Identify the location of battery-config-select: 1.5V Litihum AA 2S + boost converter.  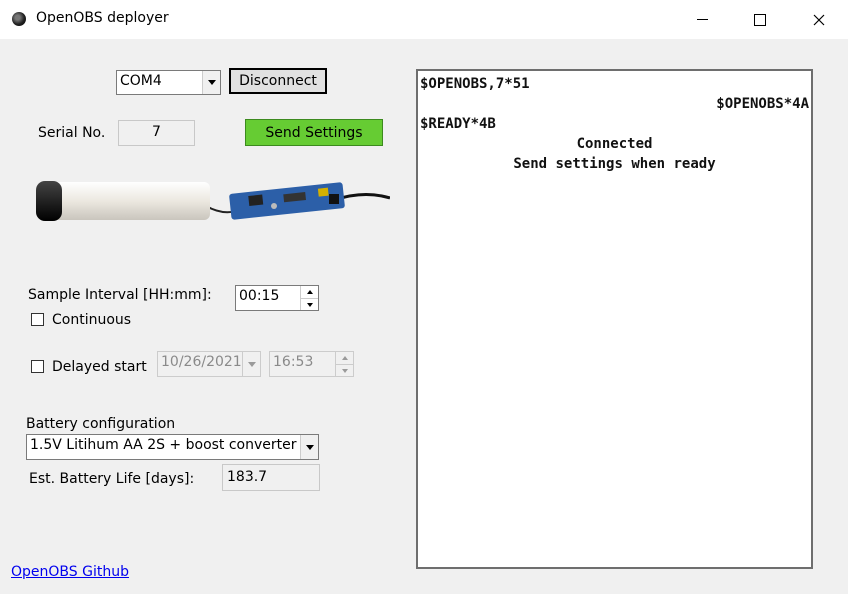
(172, 447).